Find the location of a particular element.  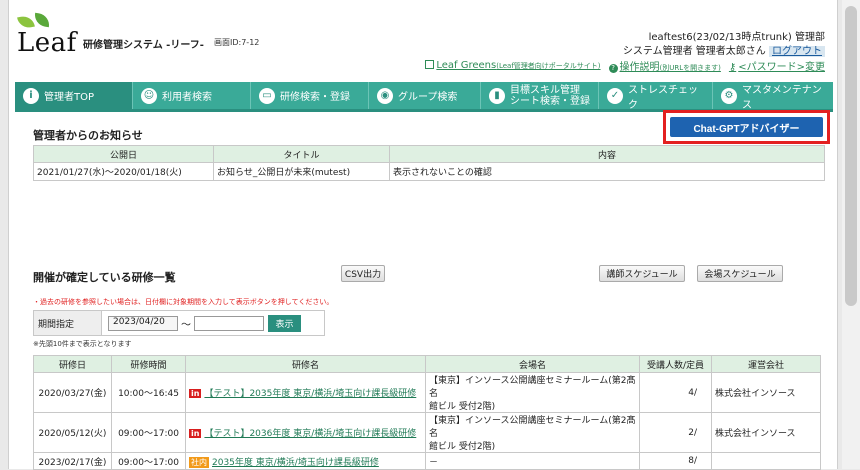

leaf-greens-link: Leaf Greens(Leaf管理者向けポータルサイト) is located at coordinates (513, 65).